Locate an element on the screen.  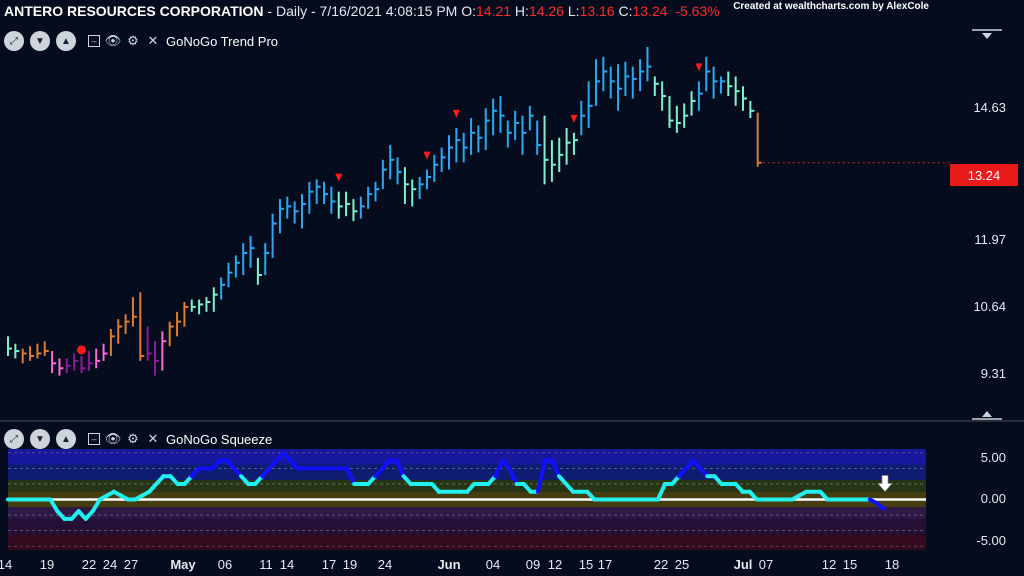
last-price-tag: 13.24 is located at coordinates (984, 175).